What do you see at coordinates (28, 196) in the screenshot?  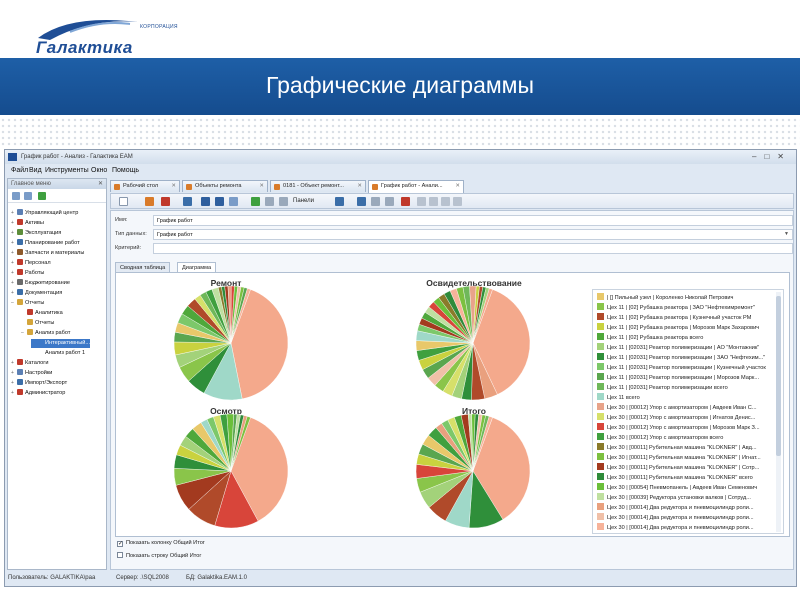 I see `collapse-all-icon` at bounding box center [28, 196].